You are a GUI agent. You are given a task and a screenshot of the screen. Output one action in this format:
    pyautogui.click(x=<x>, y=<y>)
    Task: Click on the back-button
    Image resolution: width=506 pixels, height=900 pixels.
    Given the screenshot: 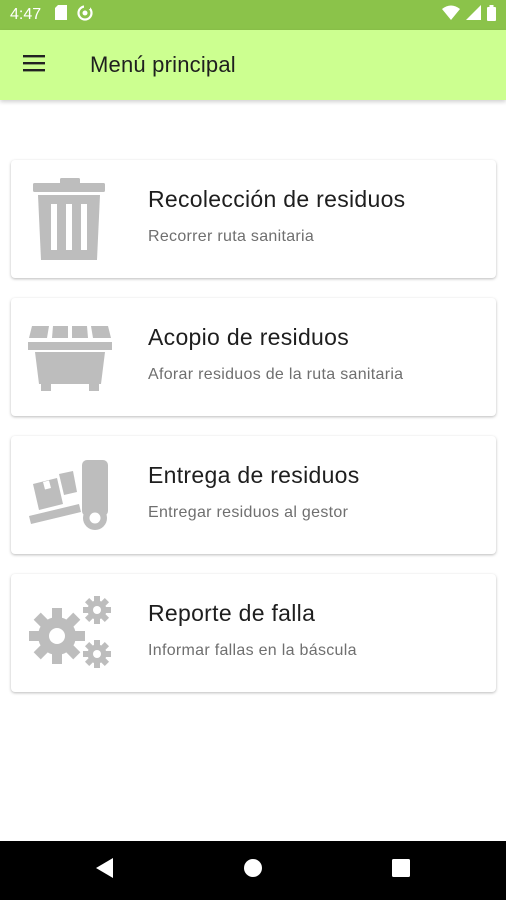 What is the action you would take?
    pyautogui.click(x=105, y=870)
    